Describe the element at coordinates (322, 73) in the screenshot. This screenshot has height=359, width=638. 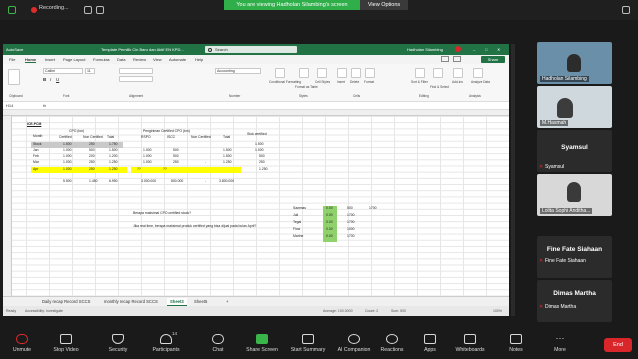
I see `cell-styles-icon` at that location.